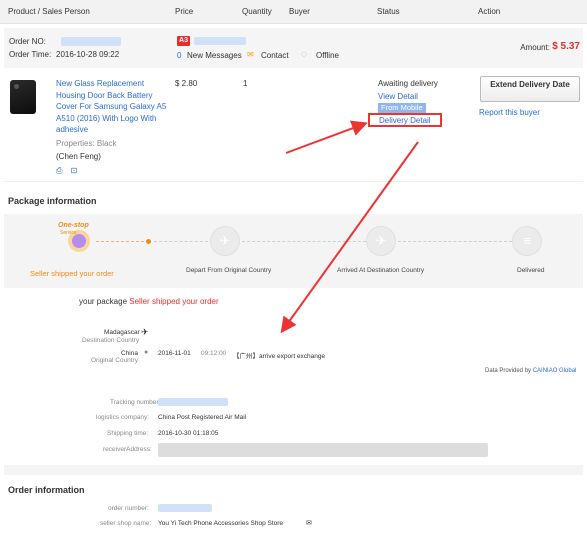  Describe the element at coordinates (183, 41) in the screenshot. I see `buyer-badge: A3` at that location.